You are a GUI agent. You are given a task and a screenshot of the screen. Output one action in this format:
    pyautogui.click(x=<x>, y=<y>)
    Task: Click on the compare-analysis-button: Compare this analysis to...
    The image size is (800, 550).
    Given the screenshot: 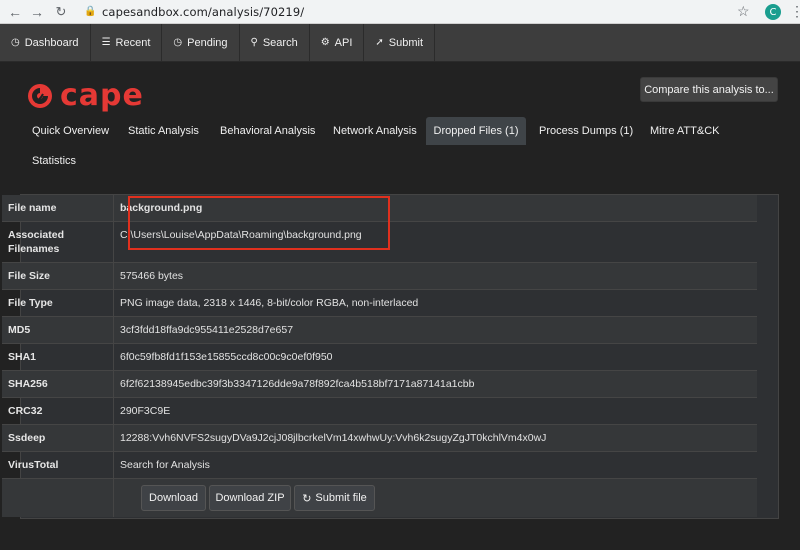 What is the action you would take?
    pyautogui.click(x=709, y=89)
    